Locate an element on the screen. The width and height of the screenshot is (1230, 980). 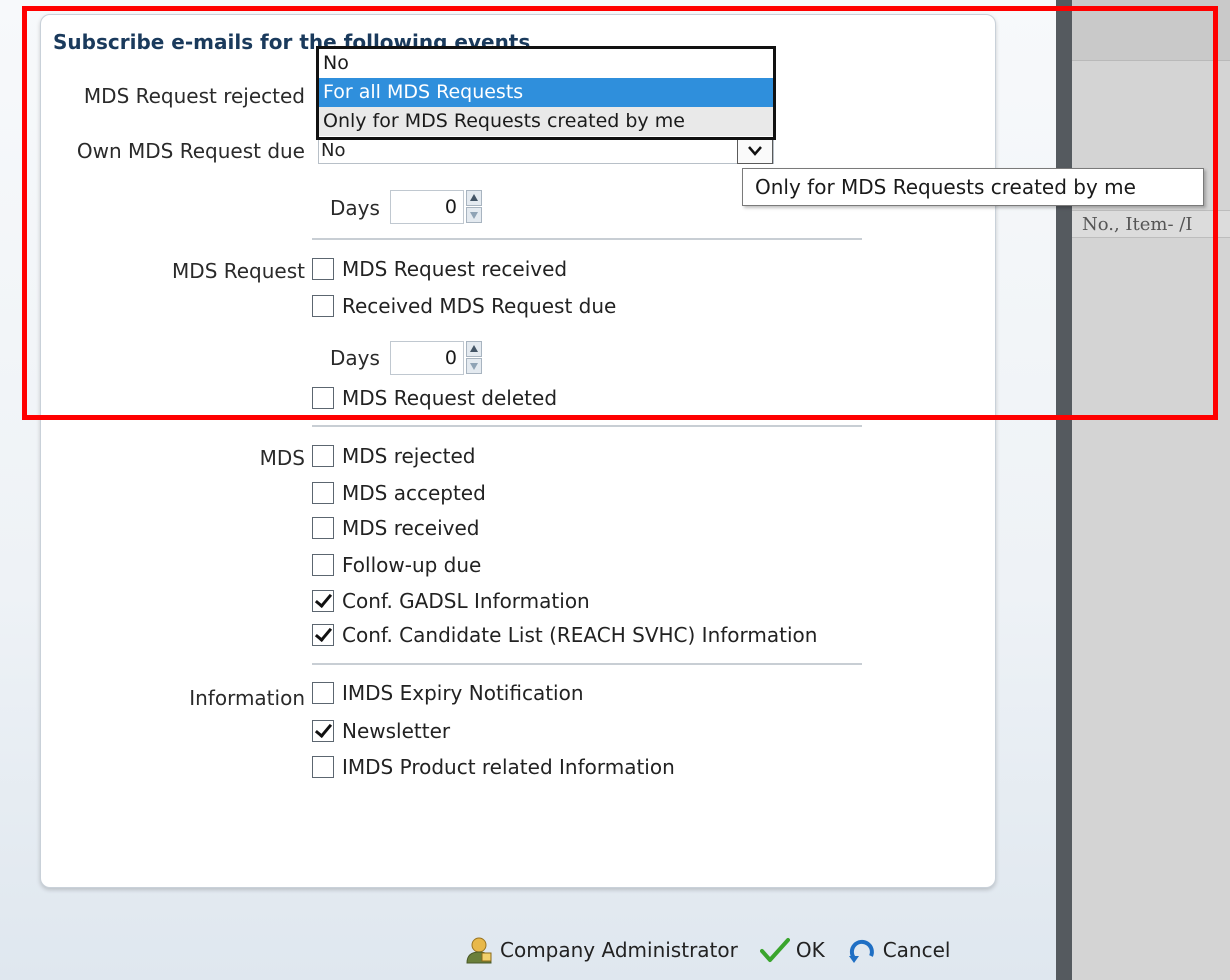
checkbox-mds-accepted: MDS accepted is located at coordinates (399, 493).